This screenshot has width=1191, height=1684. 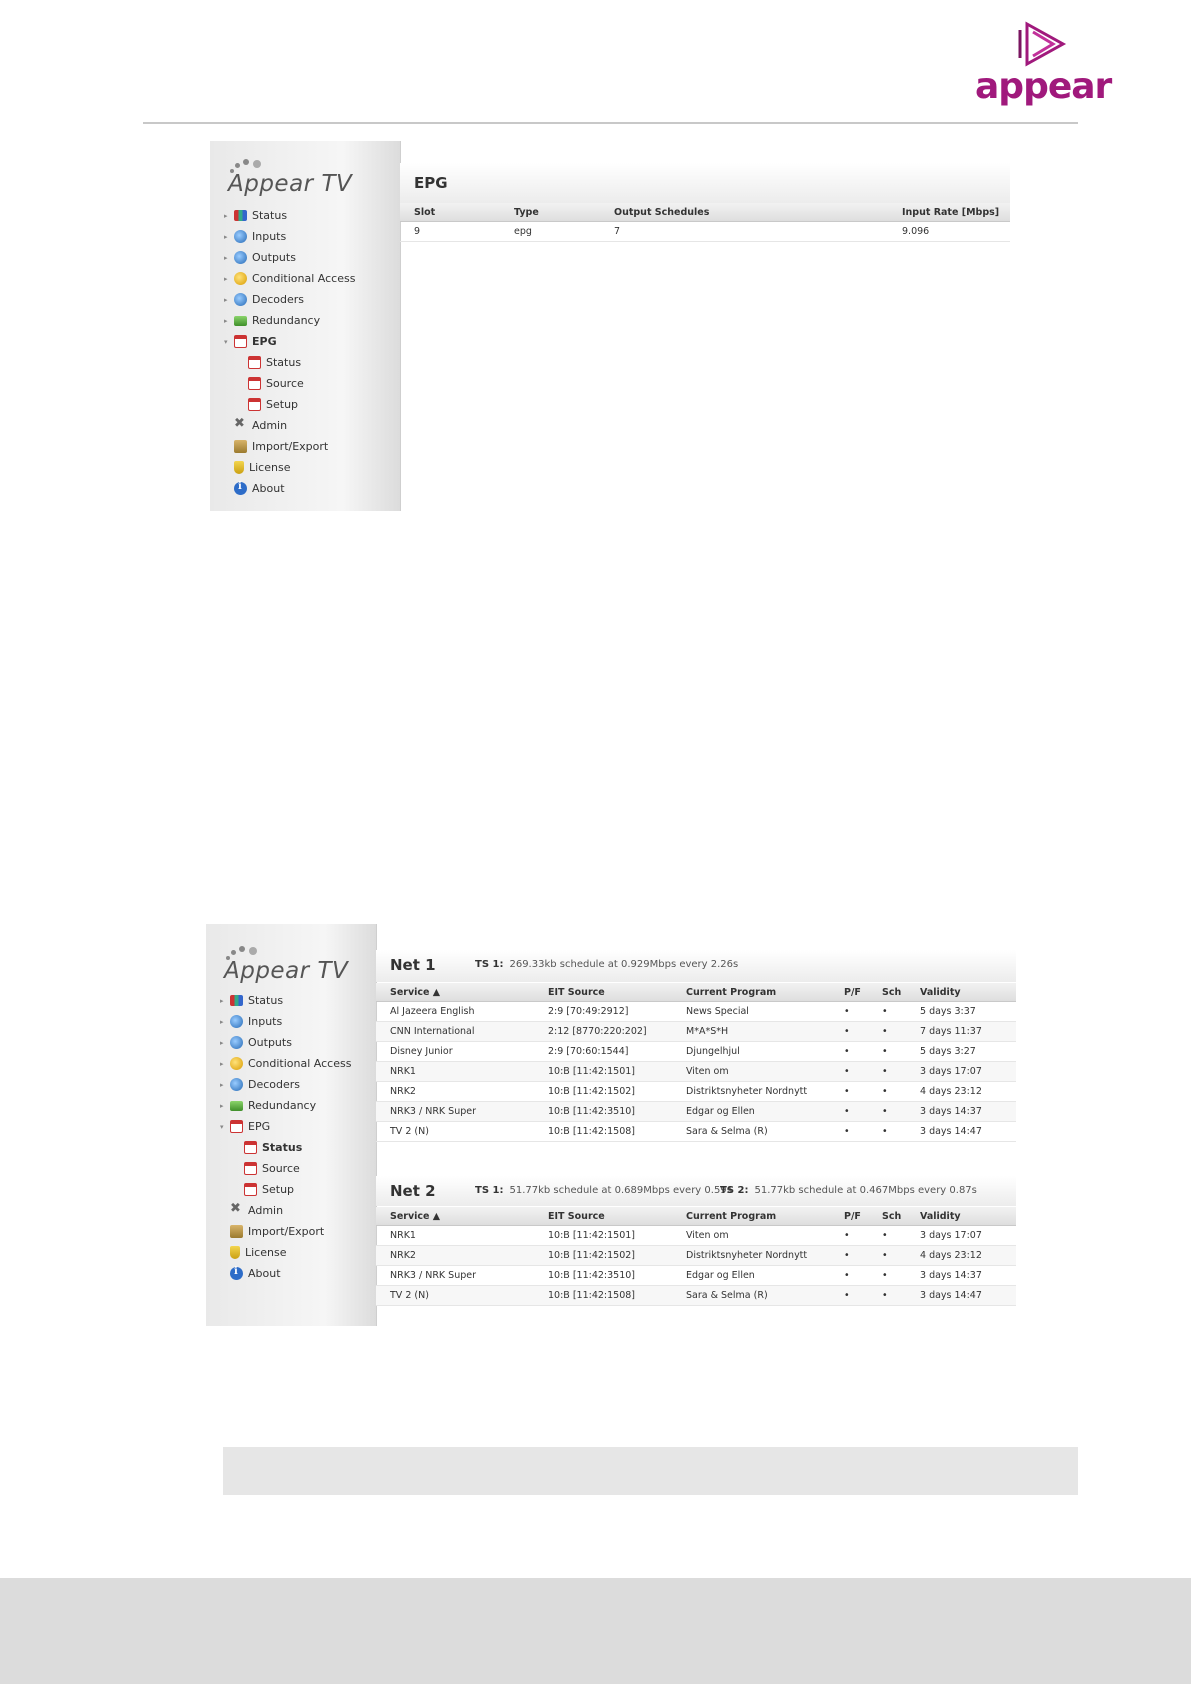 What do you see at coordinates (265, 1021) in the screenshot?
I see `sidebar-item-label: Inputs` at bounding box center [265, 1021].